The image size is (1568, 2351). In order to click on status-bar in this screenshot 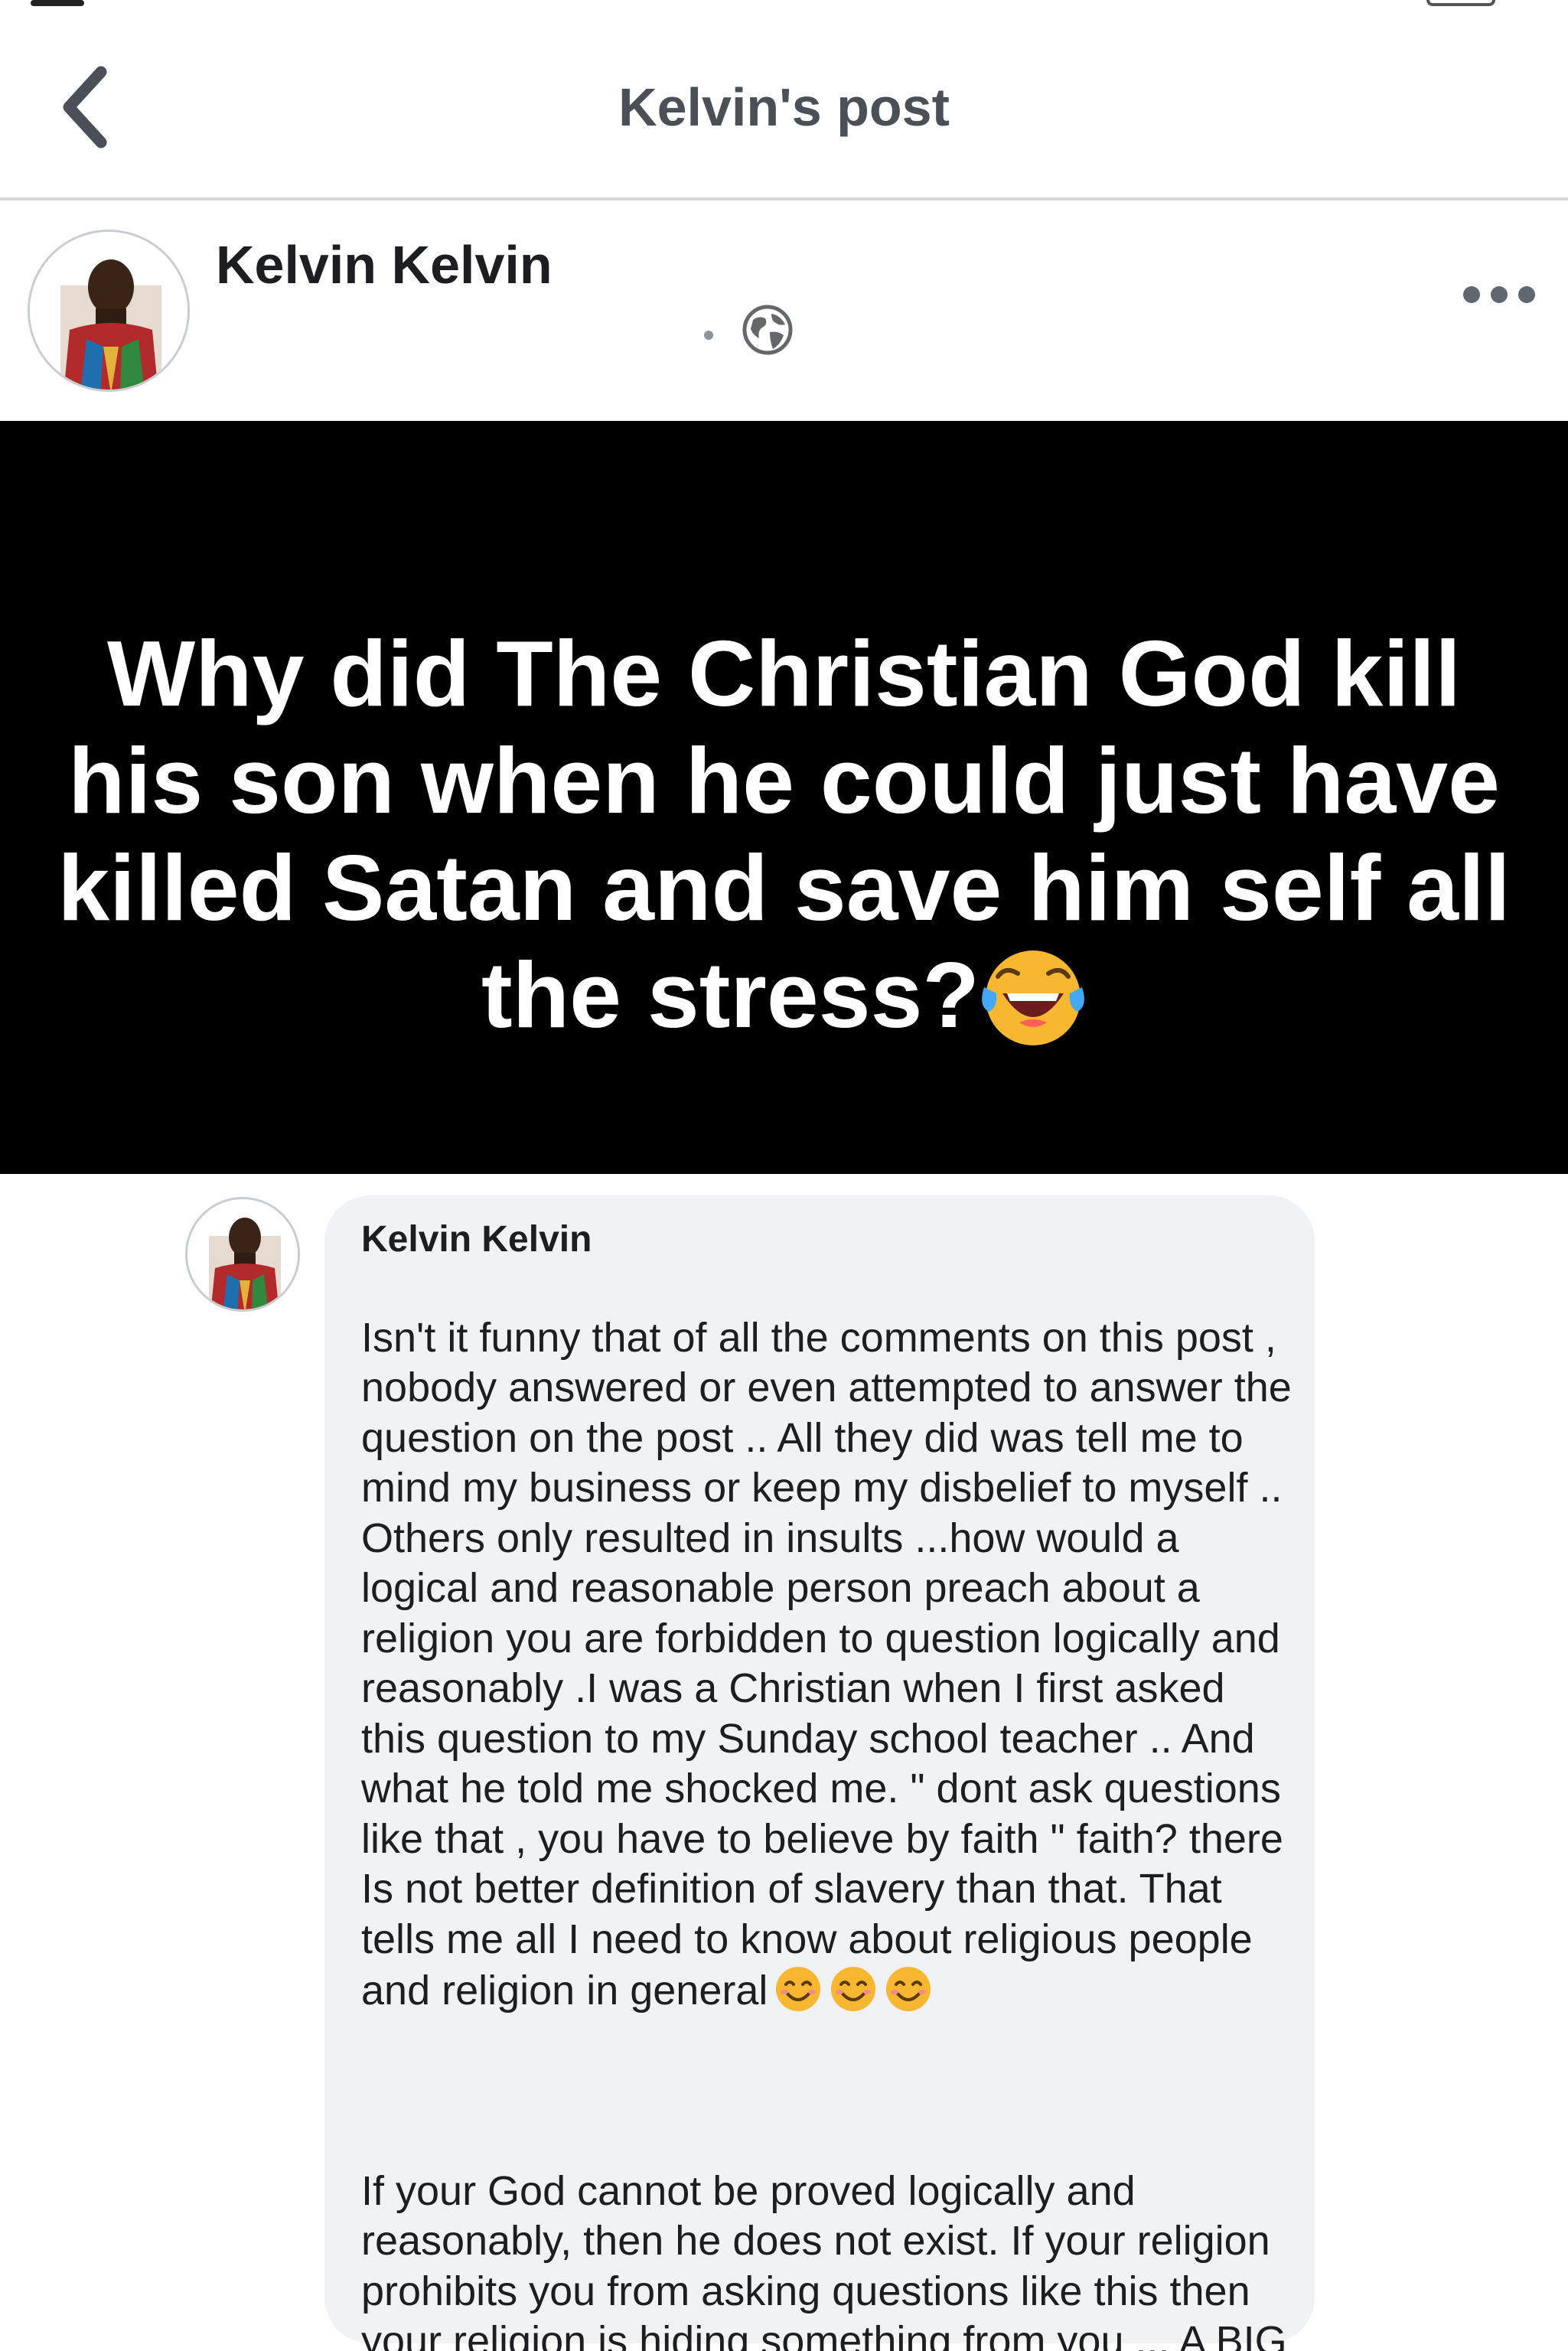, I will do `click(784, 11)`.